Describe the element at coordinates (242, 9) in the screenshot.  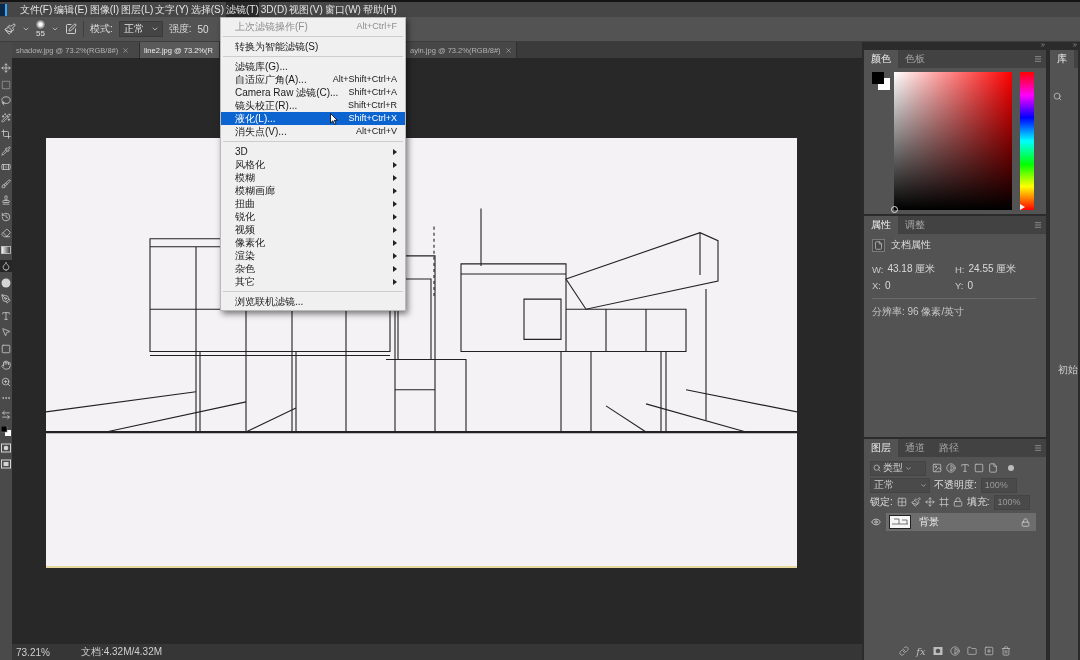
I see `menu-item: 滤镜(T)` at that location.